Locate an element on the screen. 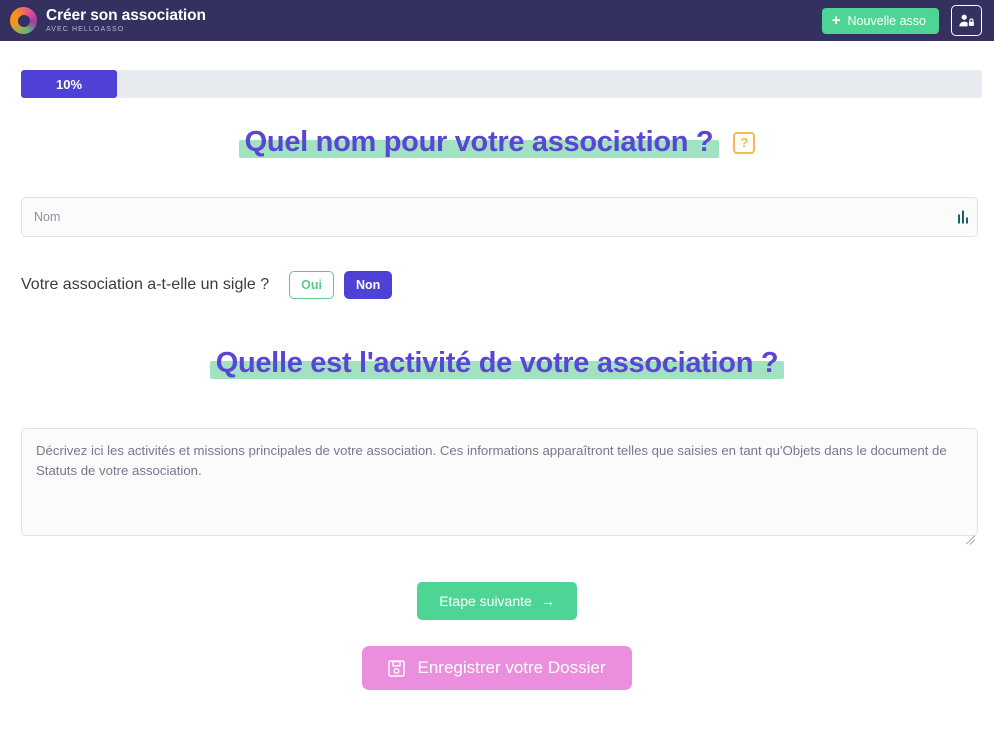 The height and width of the screenshot is (738, 994). progress-label: 10% is located at coordinates (69, 84).